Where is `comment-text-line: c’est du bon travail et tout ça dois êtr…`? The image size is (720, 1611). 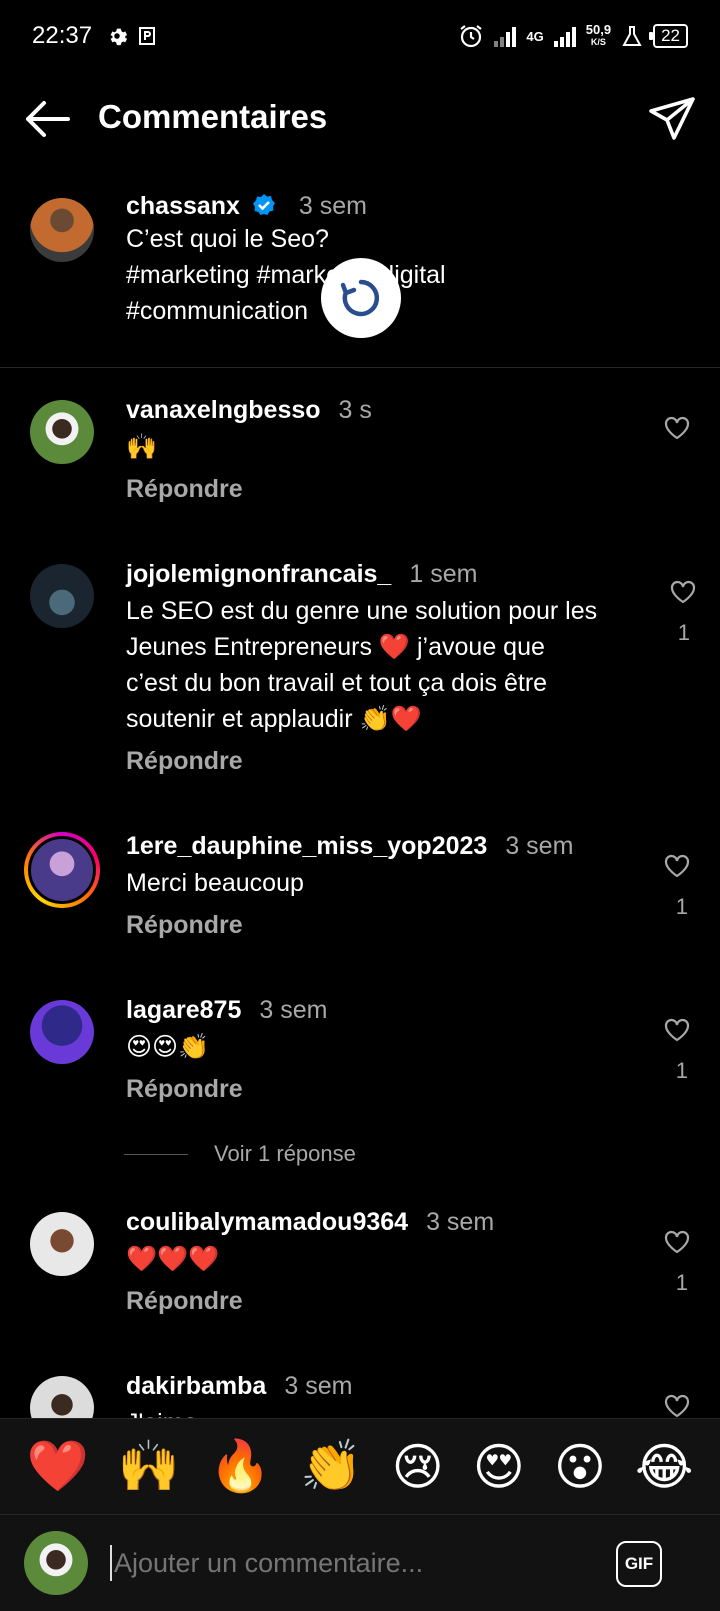
comment-text-line: c’est du bon travail et tout ça dois êtr… is located at coordinates (337, 683).